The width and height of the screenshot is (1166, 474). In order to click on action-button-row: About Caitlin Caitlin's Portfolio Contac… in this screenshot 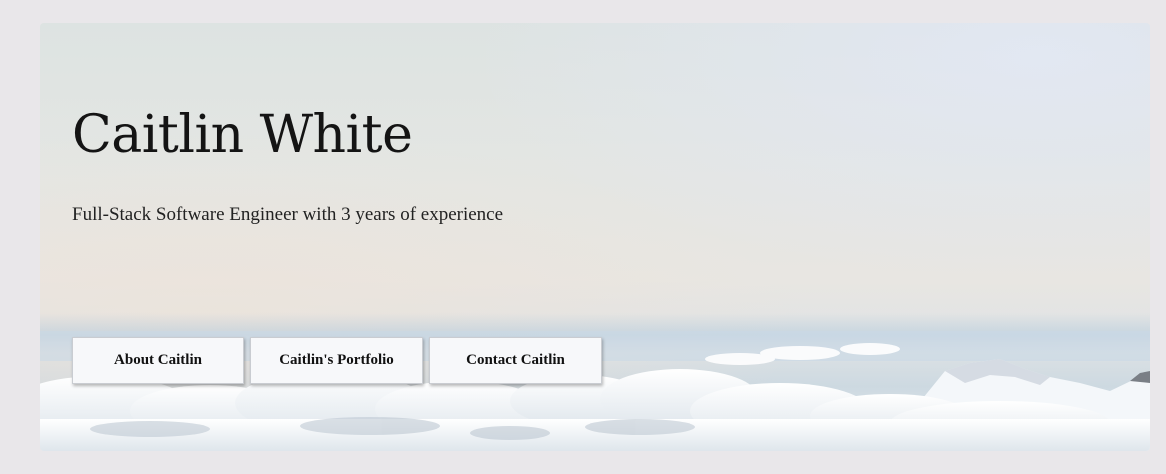, I will do `click(337, 360)`.